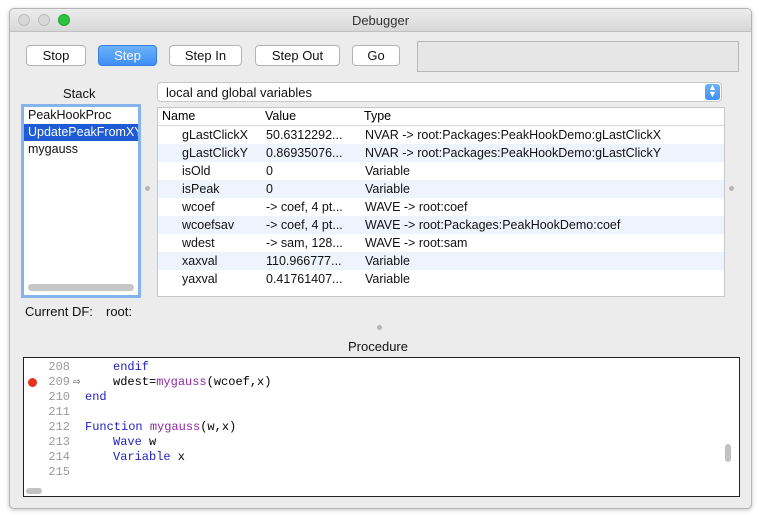  I want to click on procedure-splitter-handle, so click(379, 327).